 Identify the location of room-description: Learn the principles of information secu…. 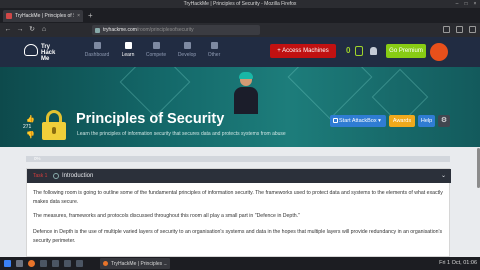
(181, 134).